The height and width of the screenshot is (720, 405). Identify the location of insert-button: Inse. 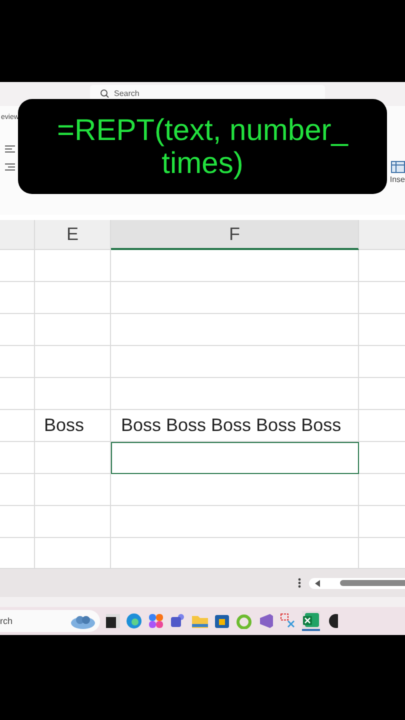
(397, 179).